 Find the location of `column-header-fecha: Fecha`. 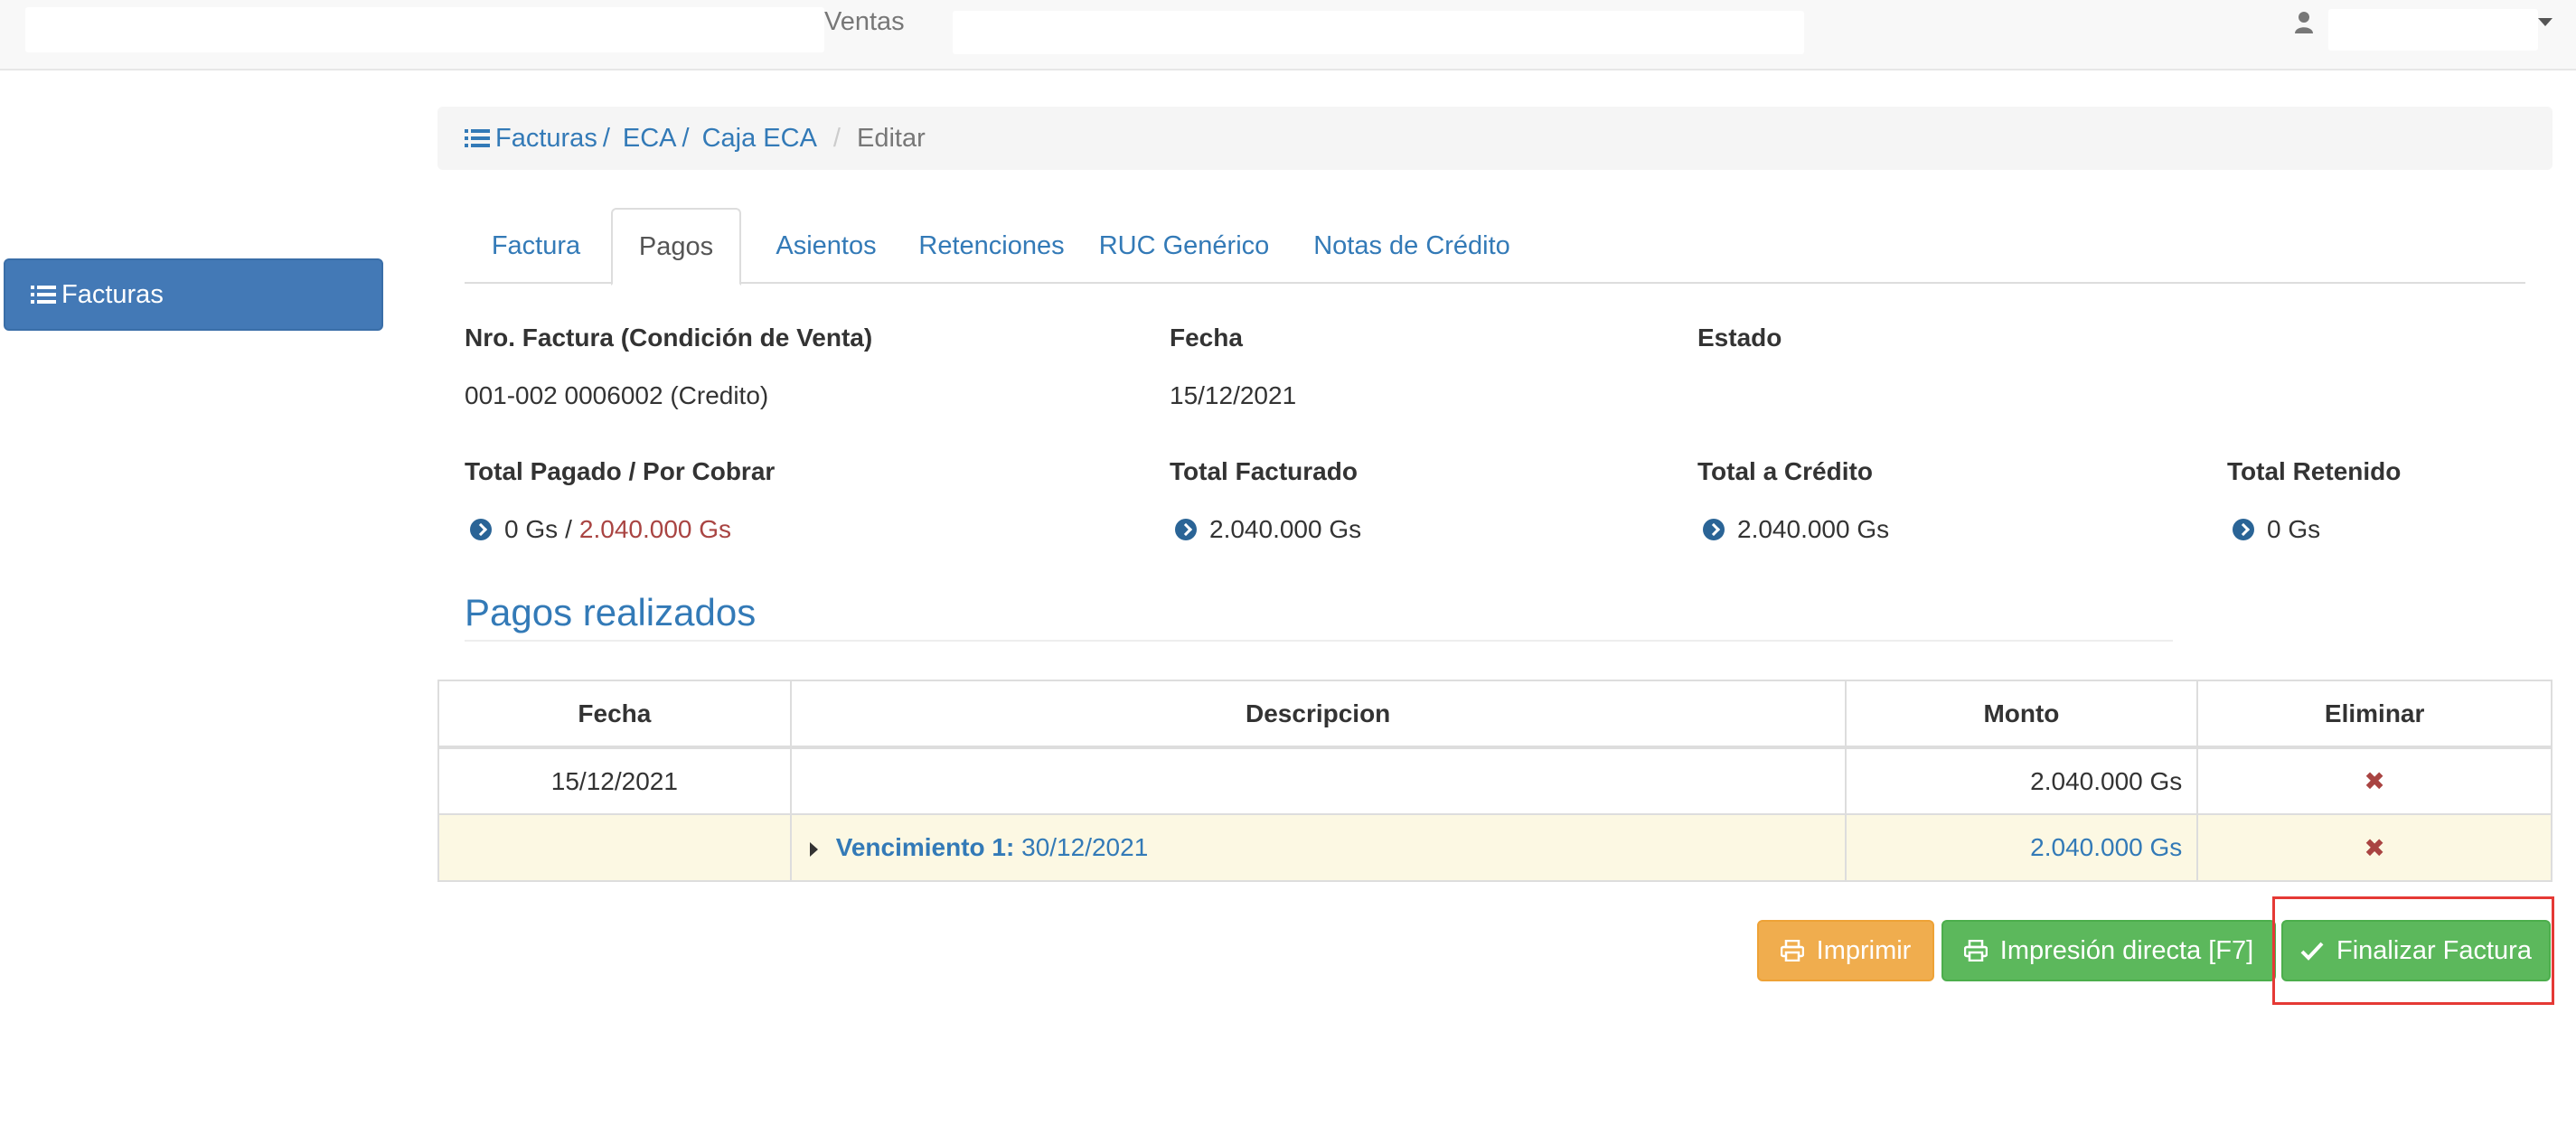

column-header-fecha: Fecha is located at coordinates (614, 714).